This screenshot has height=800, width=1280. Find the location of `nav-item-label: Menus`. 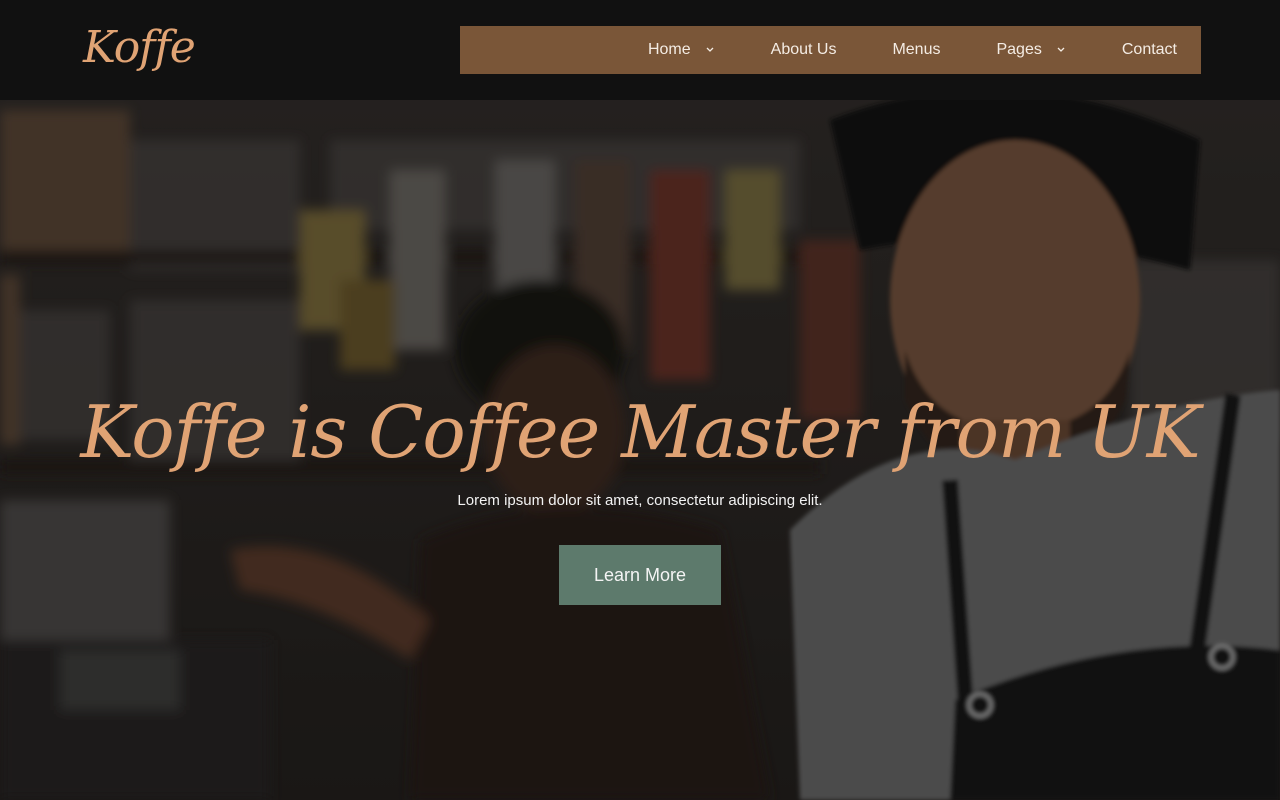

nav-item-label: Menus is located at coordinates (916, 49).